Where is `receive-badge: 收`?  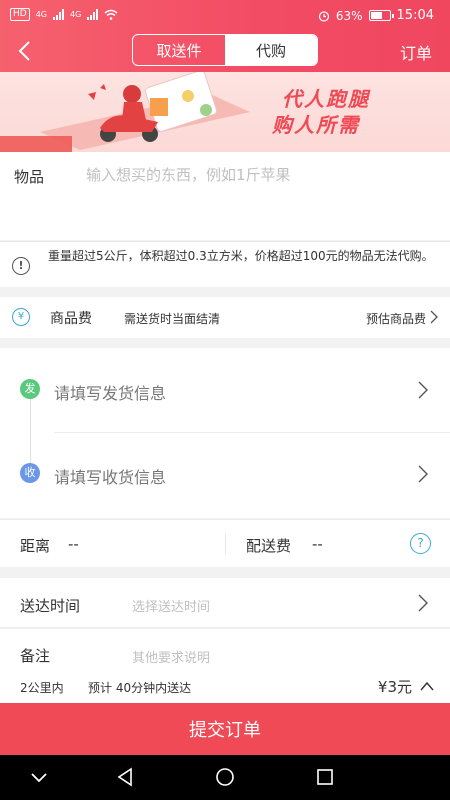
receive-badge: 收 is located at coordinates (30, 473).